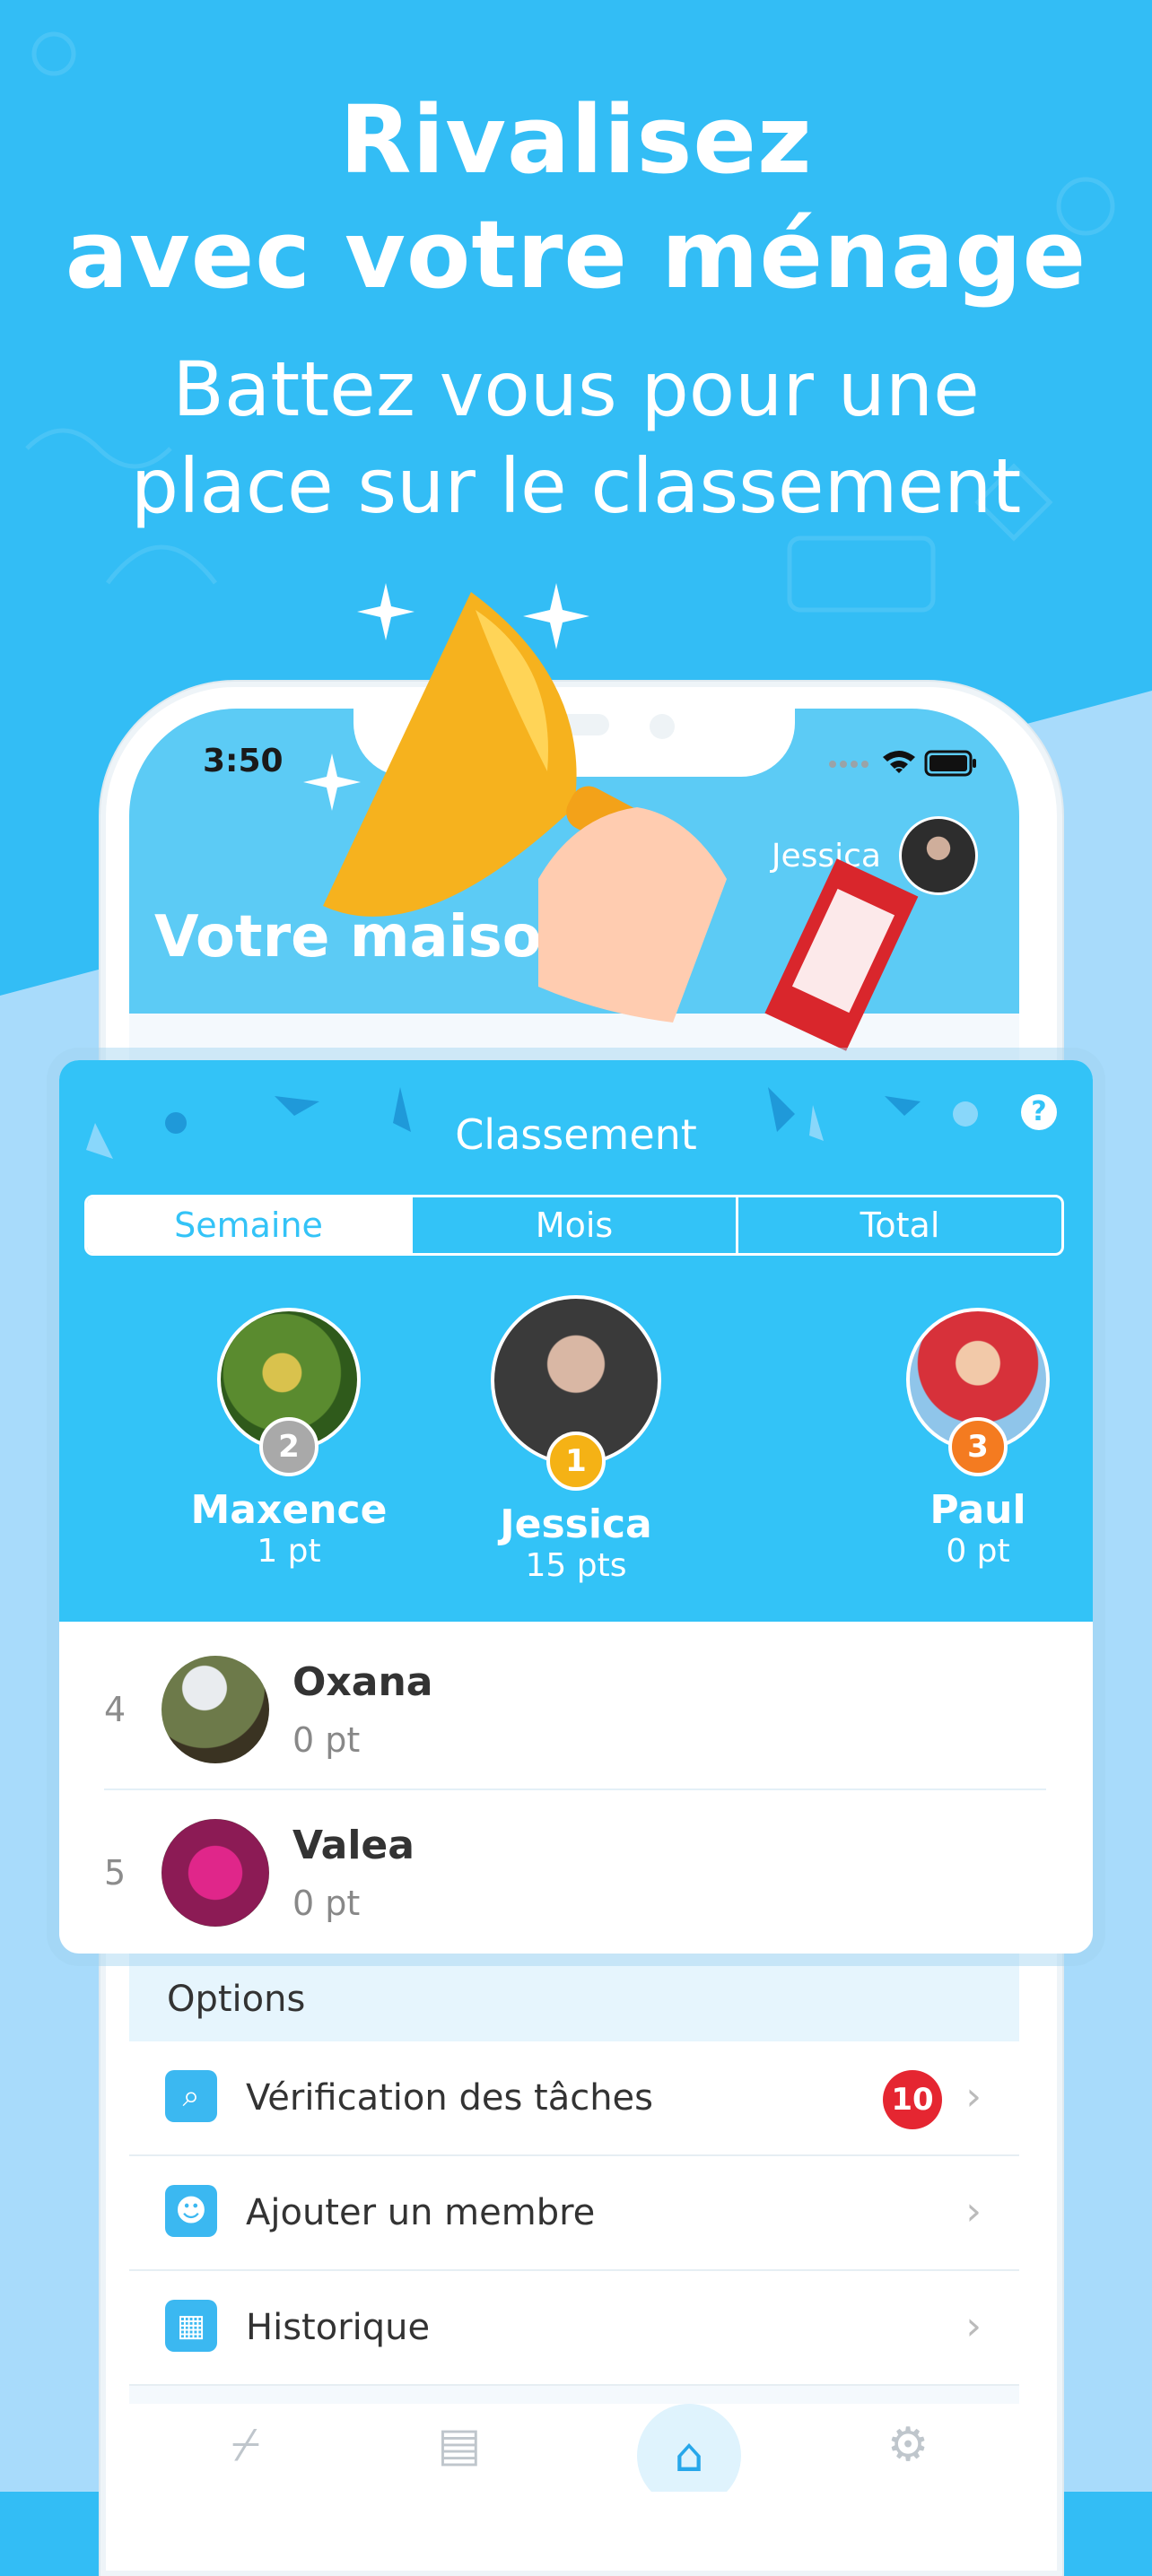 This screenshot has width=1152, height=2576. I want to click on option-history: ▦ Historique ›, so click(574, 2328).